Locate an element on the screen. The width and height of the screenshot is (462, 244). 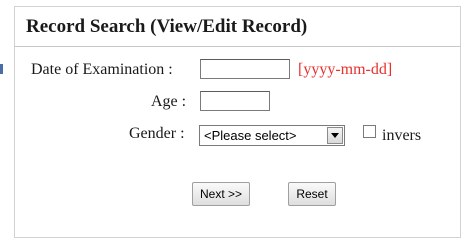
invers-checkbox is located at coordinates (369, 131).